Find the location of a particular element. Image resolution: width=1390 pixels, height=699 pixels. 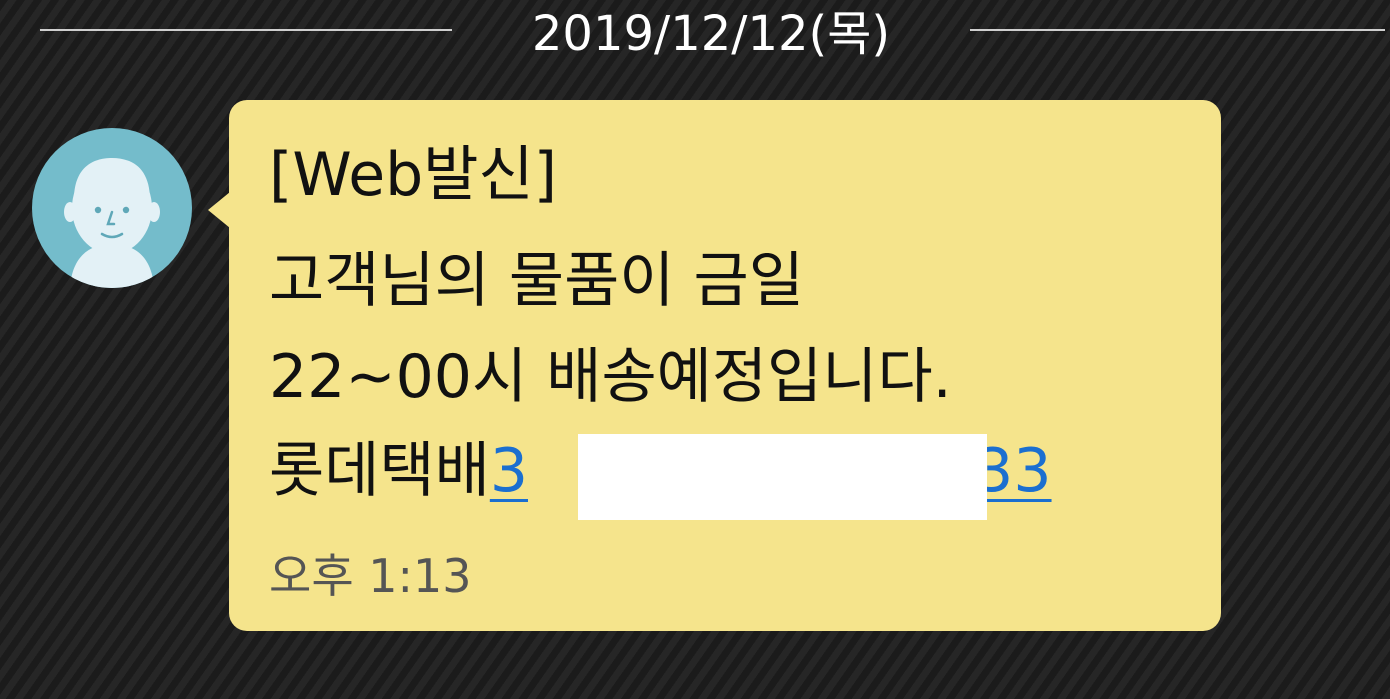

message-line-header: [Web발신] is located at coordinates (413, 175).